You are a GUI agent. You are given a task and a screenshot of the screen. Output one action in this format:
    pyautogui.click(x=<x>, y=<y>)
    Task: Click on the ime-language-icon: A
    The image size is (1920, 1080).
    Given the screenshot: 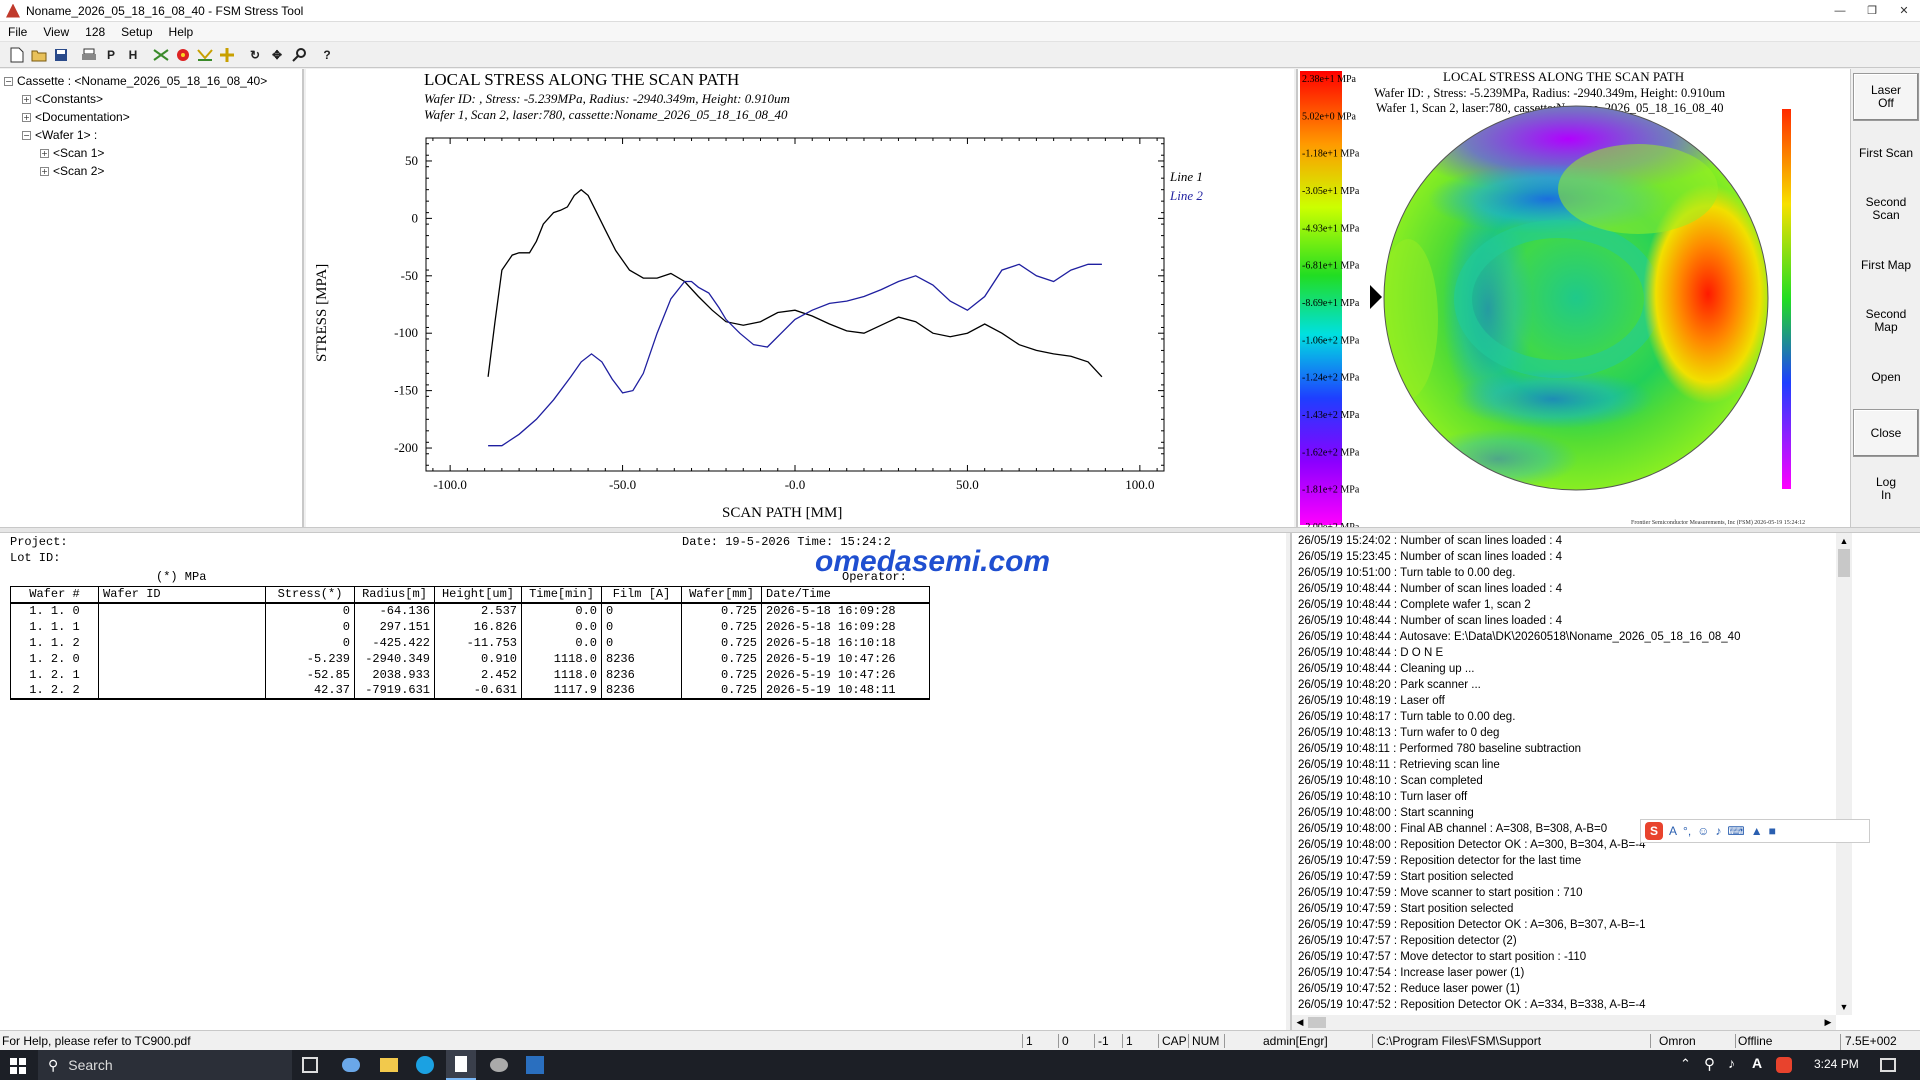 What is the action you would take?
    pyautogui.click(x=1757, y=1063)
    